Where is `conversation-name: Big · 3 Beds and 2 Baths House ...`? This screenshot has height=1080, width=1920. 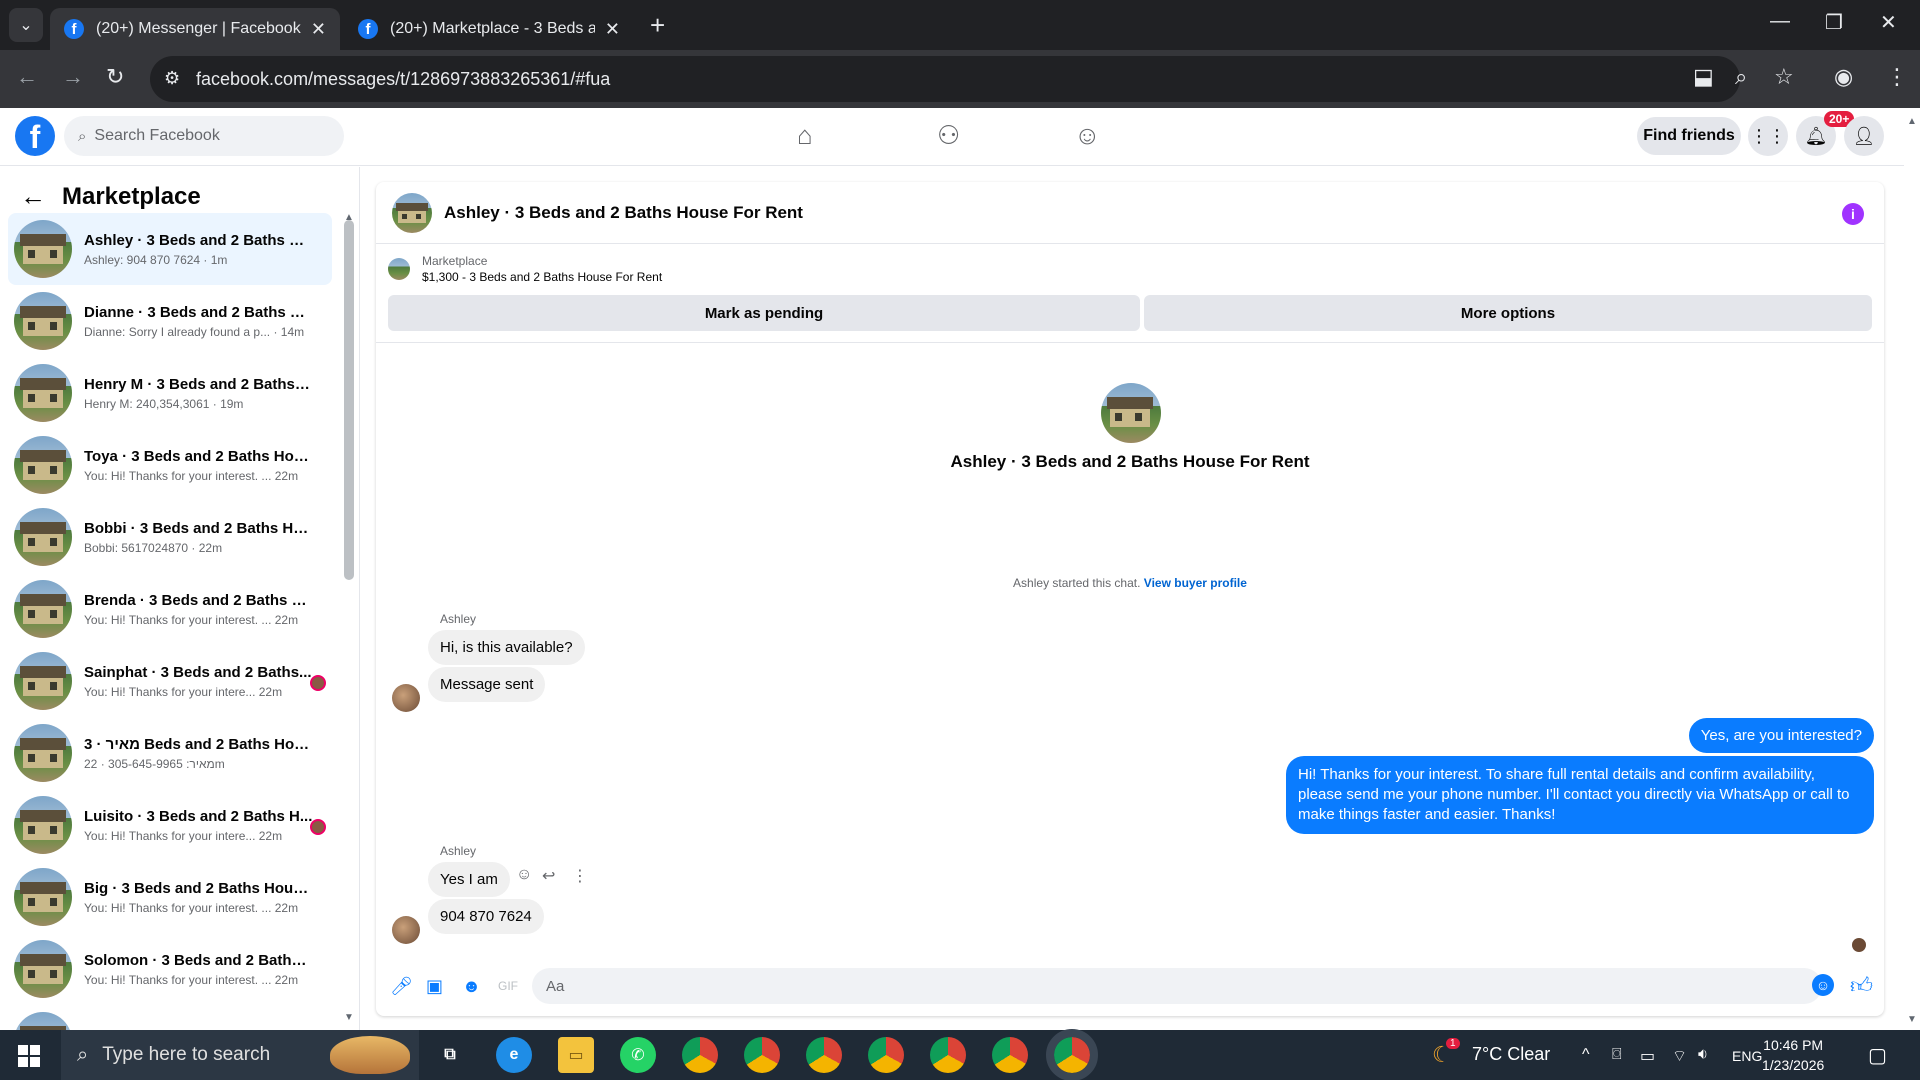
conversation-name: Big · 3 Beds and 2 Baths House ... is located at coordinates (199, 888).